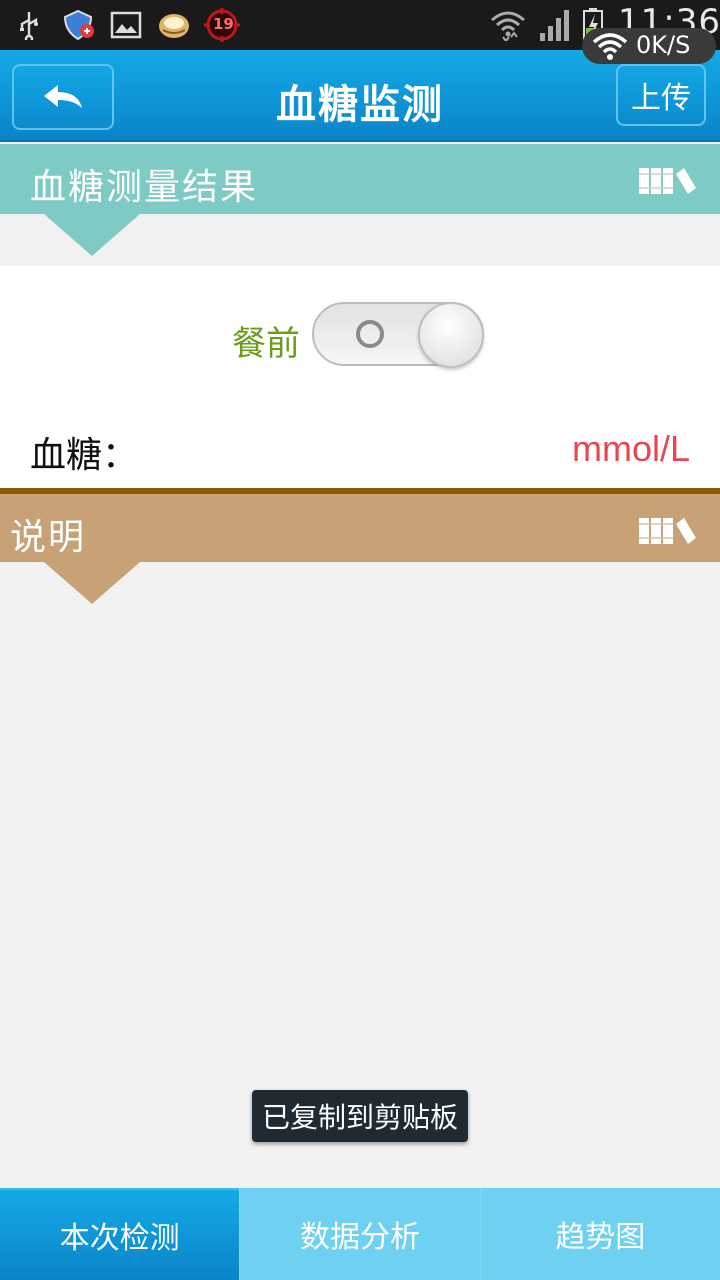 The image size is (720, 1280). I want to click on notes-section-banner: 说明, so click(360, 528).